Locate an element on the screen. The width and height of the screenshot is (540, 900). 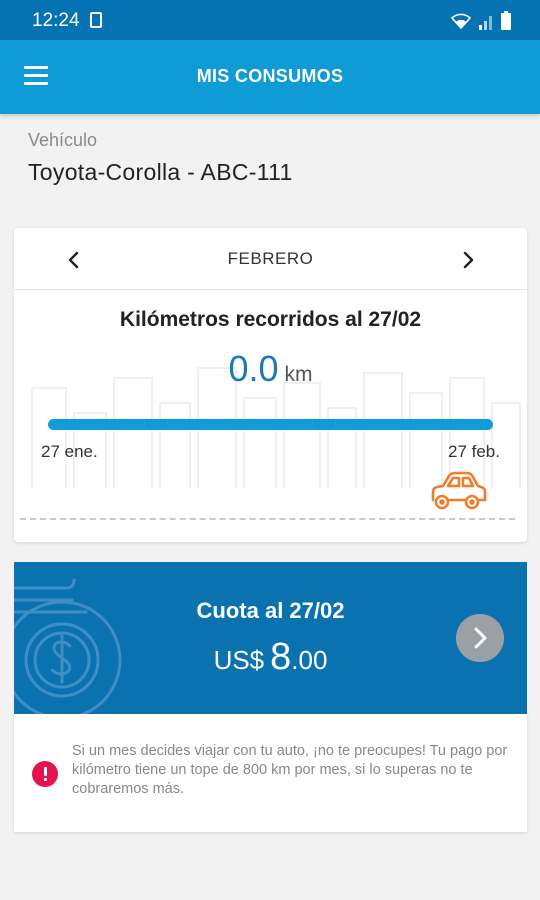
quota-amount: US$ 8.00 is located at coordinates (270, 657).